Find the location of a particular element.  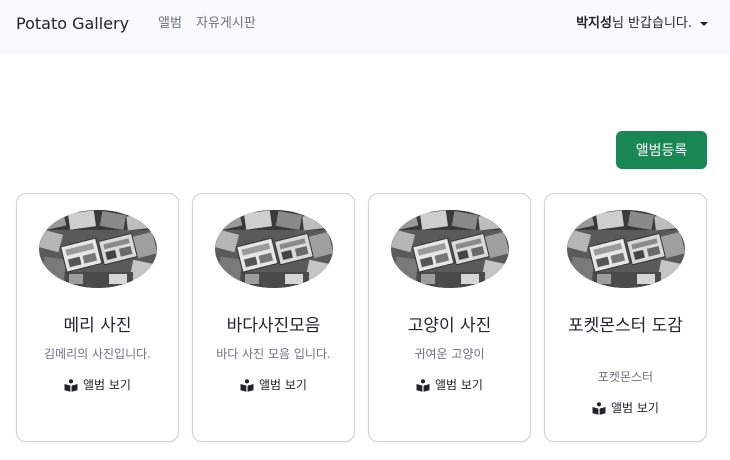

album-title: 메리 사진 is located at coordinates (97, 326).